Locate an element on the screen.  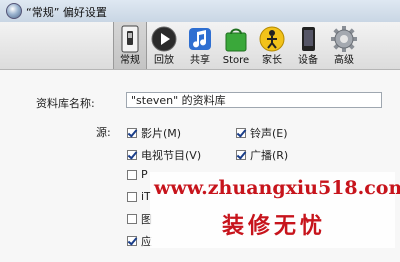
checkbox-label: P is located at coordinates (144, 174).